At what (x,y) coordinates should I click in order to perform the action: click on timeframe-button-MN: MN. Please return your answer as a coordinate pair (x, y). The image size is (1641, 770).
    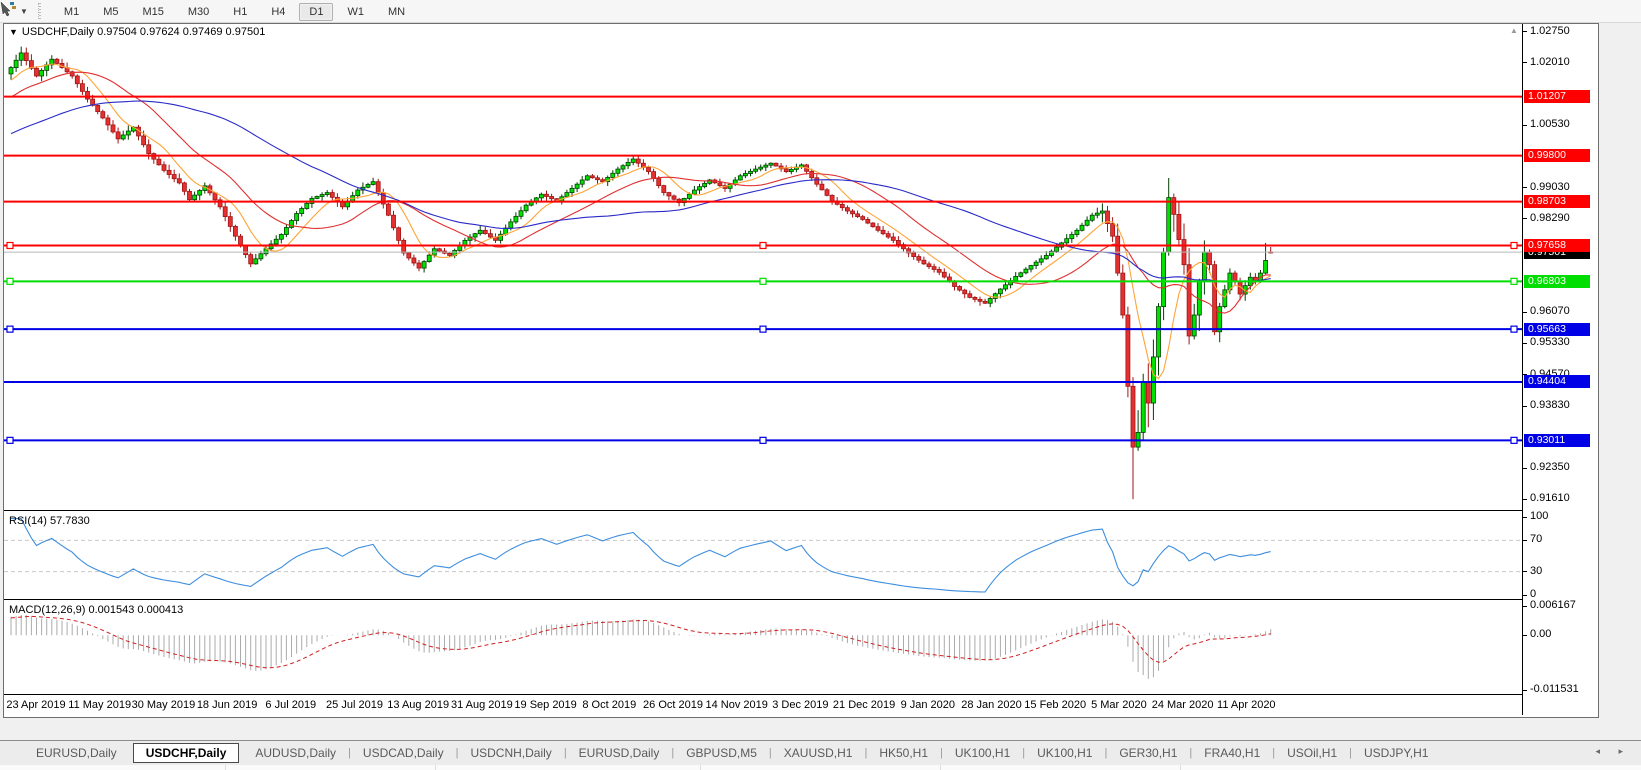
    Looking at the image, I should click on (396, 12).